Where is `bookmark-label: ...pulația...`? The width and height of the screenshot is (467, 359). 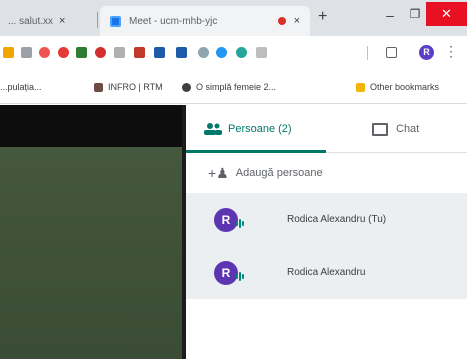
bookmark-label: ...pulația... is located at coordinates (21, 87).